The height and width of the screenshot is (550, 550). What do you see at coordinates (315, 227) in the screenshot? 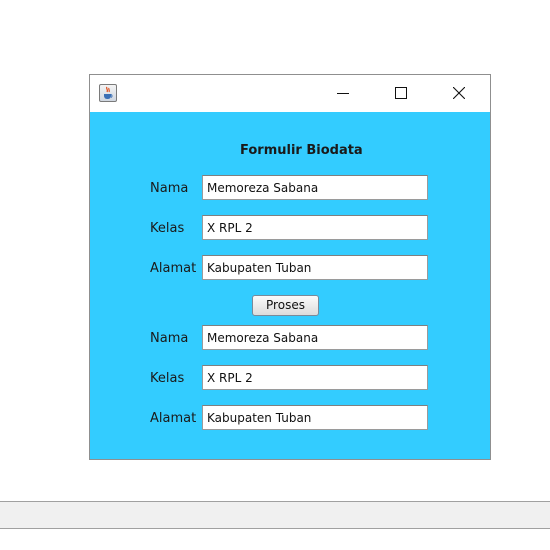
I see `kelas-input` at bounding box center [315, 227].